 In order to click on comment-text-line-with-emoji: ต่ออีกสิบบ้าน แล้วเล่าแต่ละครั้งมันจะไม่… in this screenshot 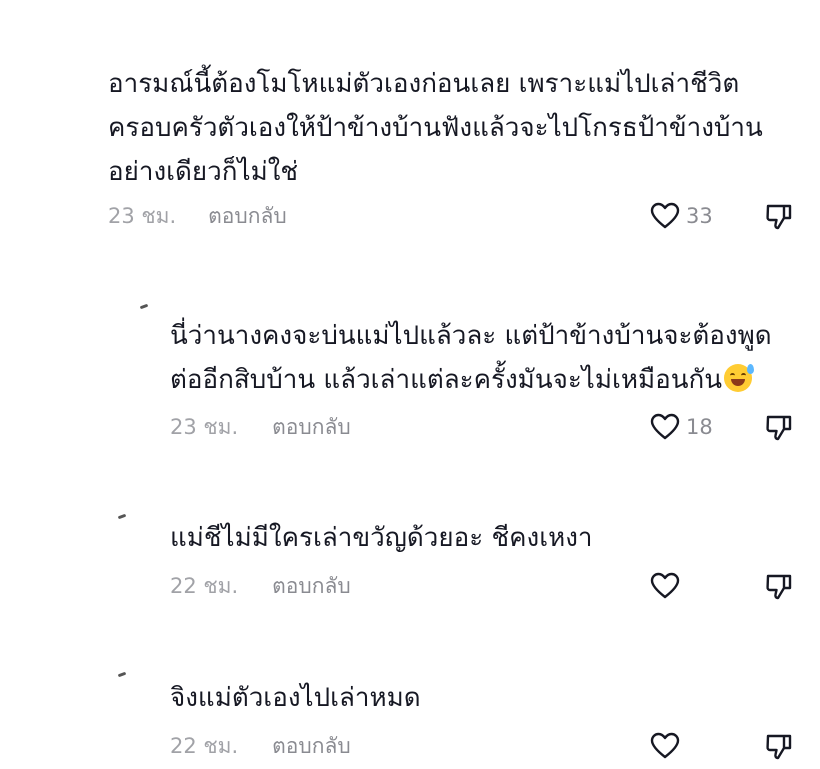, I will do `click(462, 380)`.